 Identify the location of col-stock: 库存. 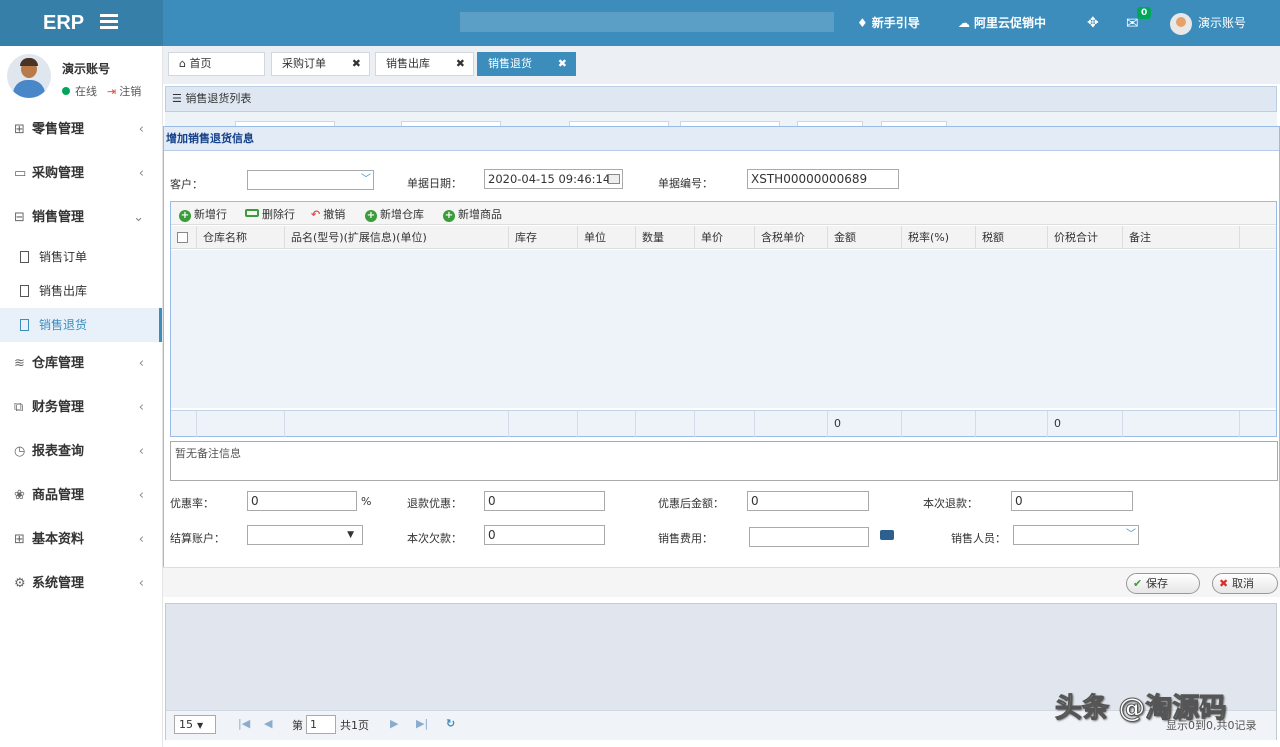
(543, 237).